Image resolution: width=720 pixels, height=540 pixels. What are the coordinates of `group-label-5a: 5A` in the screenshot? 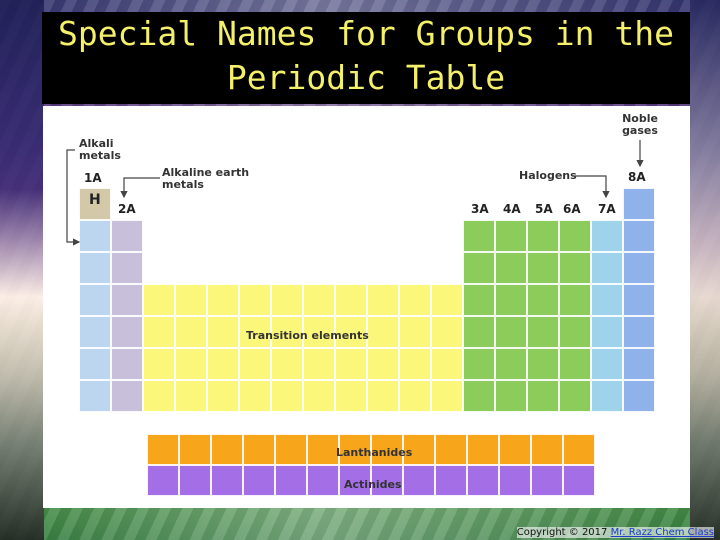 It's located at (544, 209).